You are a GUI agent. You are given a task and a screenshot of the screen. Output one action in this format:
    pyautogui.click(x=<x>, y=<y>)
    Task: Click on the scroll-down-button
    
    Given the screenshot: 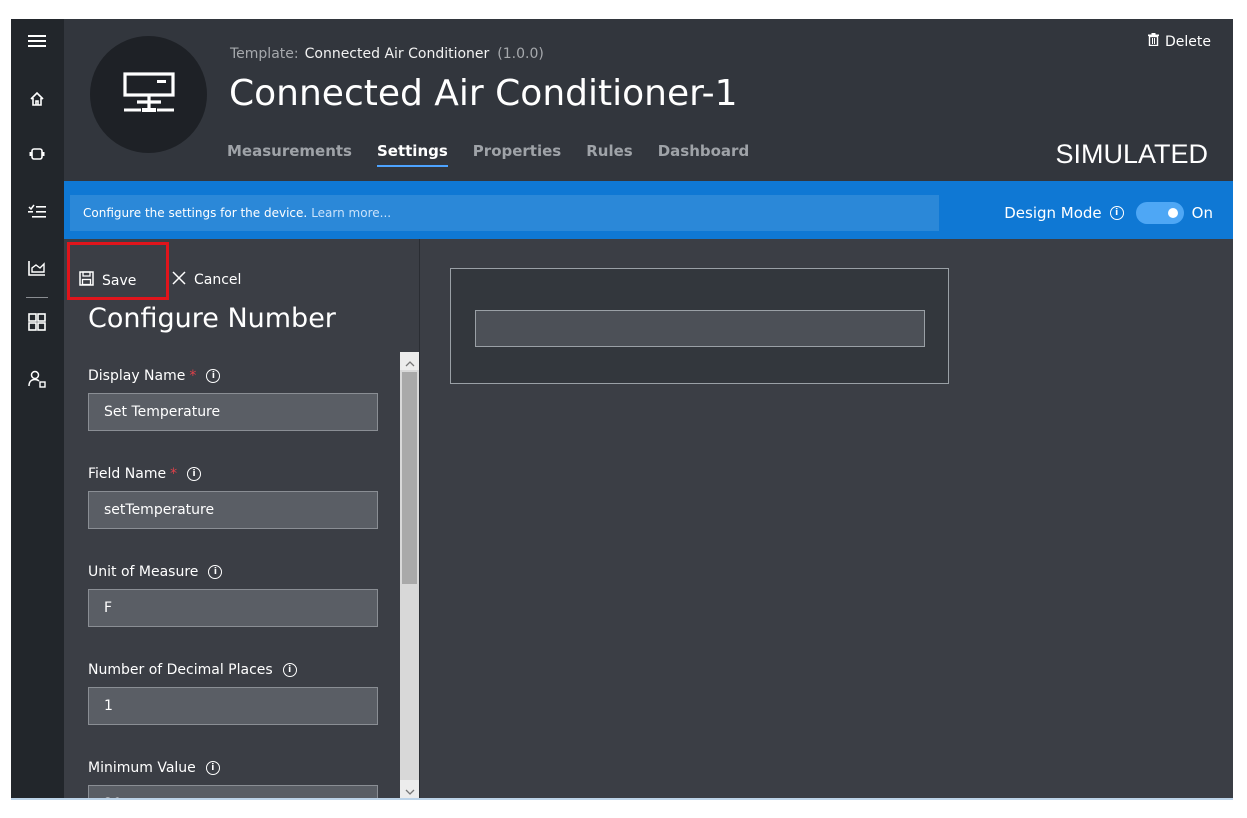 What is the action you would take?
    pyautogui.click(x=409, y=789)
    